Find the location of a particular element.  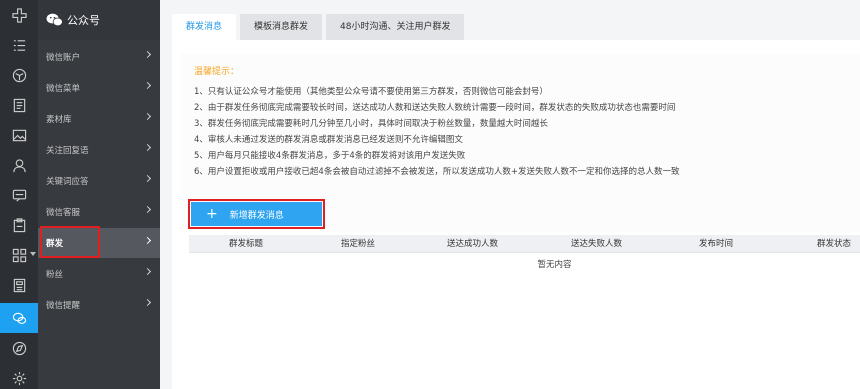

empty-state: 暂无内容 is located at coordinates (554, 265).